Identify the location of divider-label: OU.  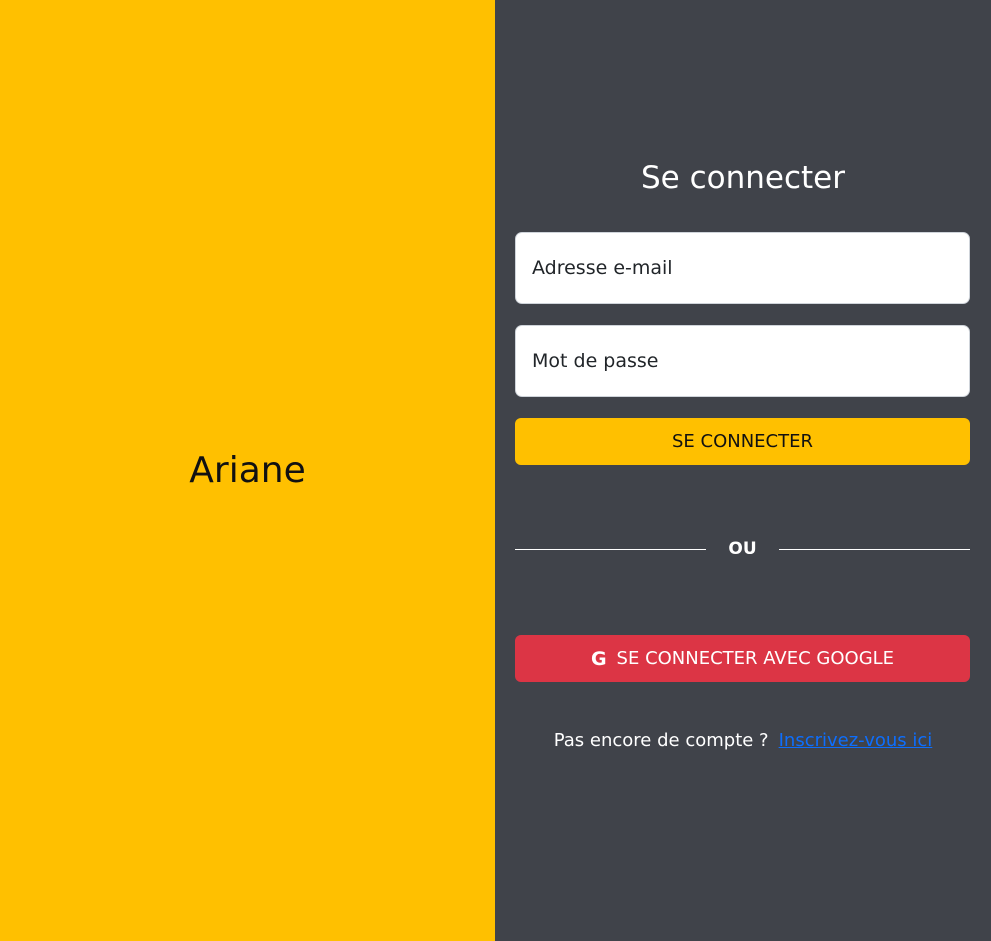
(742, 549).